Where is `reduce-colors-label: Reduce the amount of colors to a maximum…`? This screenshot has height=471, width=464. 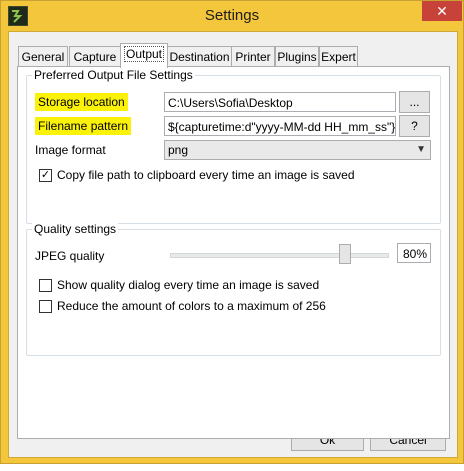 reduce-colors-label: Reduce the amount of colors to a maximum… is located at coordinates (191, 306).